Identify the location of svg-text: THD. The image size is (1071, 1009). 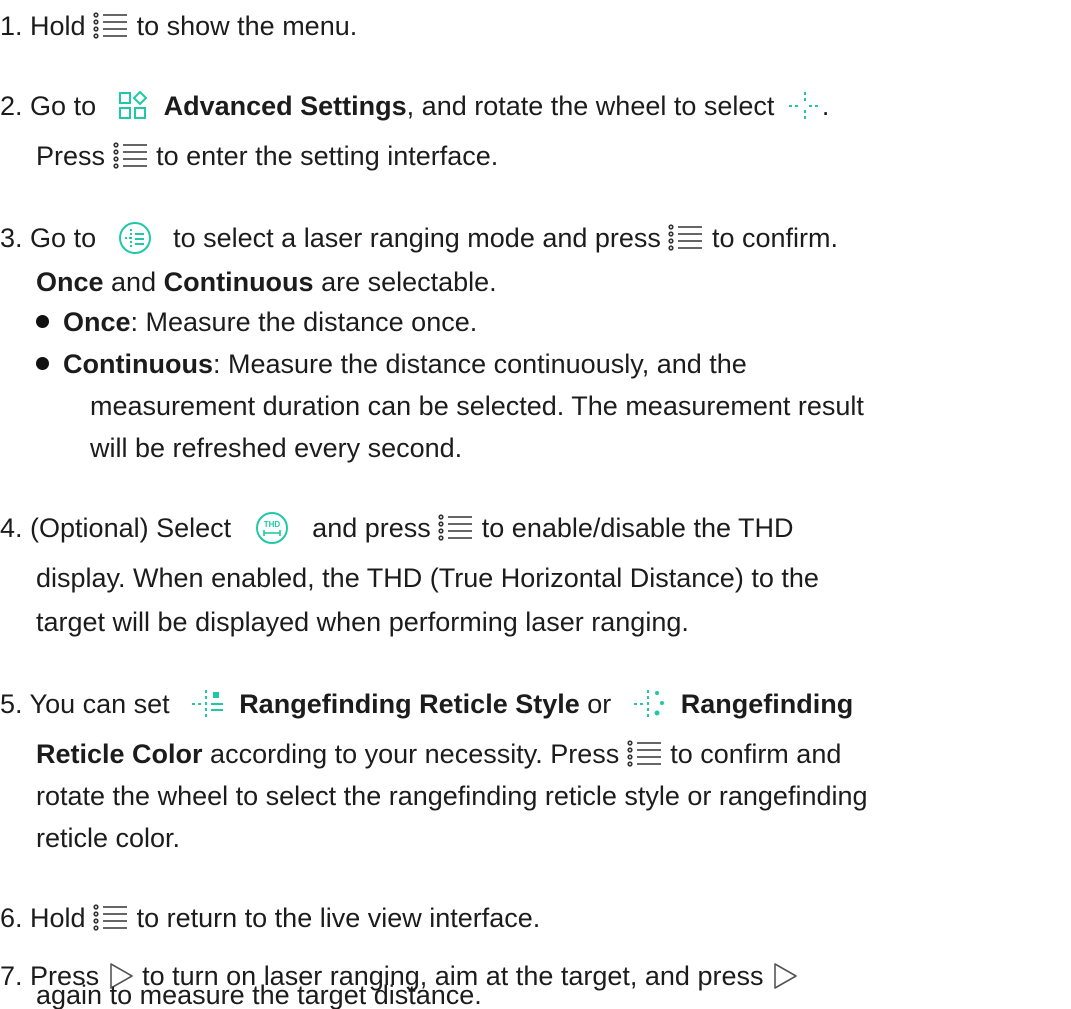
(271, 524).